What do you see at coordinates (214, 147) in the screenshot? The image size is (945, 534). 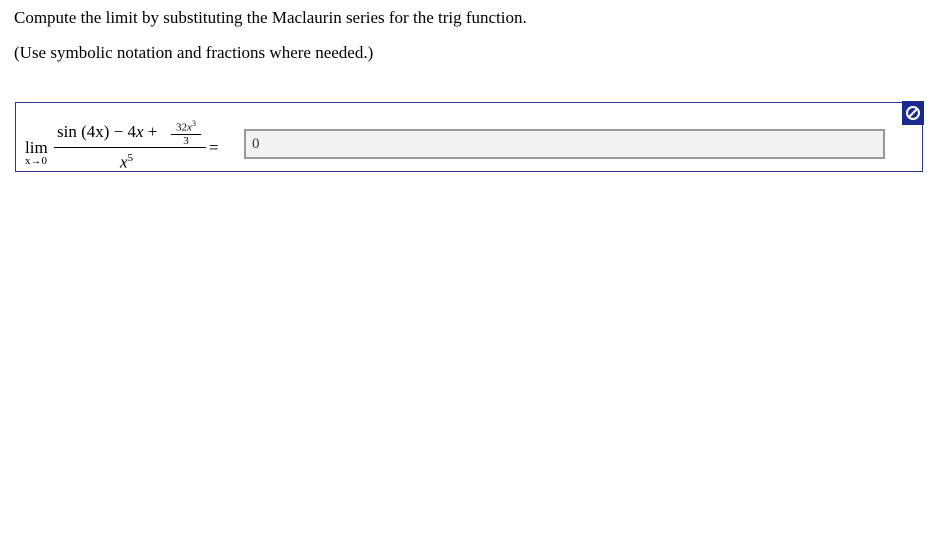 I see `equals-sign: =` at bounding box center [214, 147].